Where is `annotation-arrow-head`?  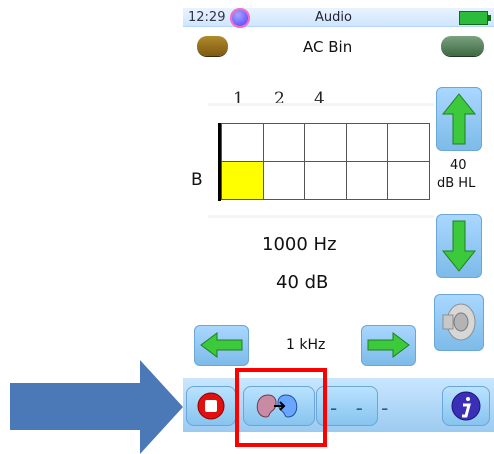
annotation-arrow-head is located at coordinates (161, 407).